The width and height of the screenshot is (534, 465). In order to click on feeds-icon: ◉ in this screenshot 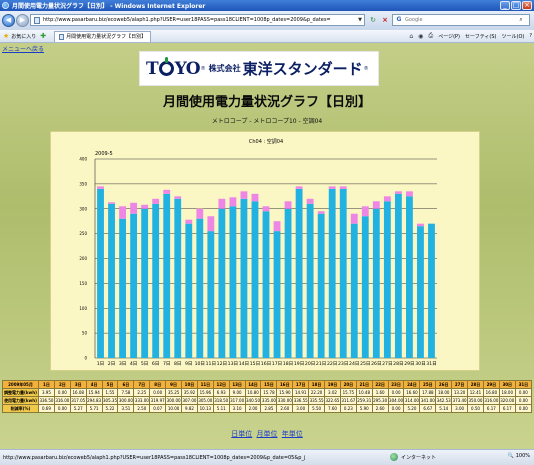, I will do `click(420, 36)`.